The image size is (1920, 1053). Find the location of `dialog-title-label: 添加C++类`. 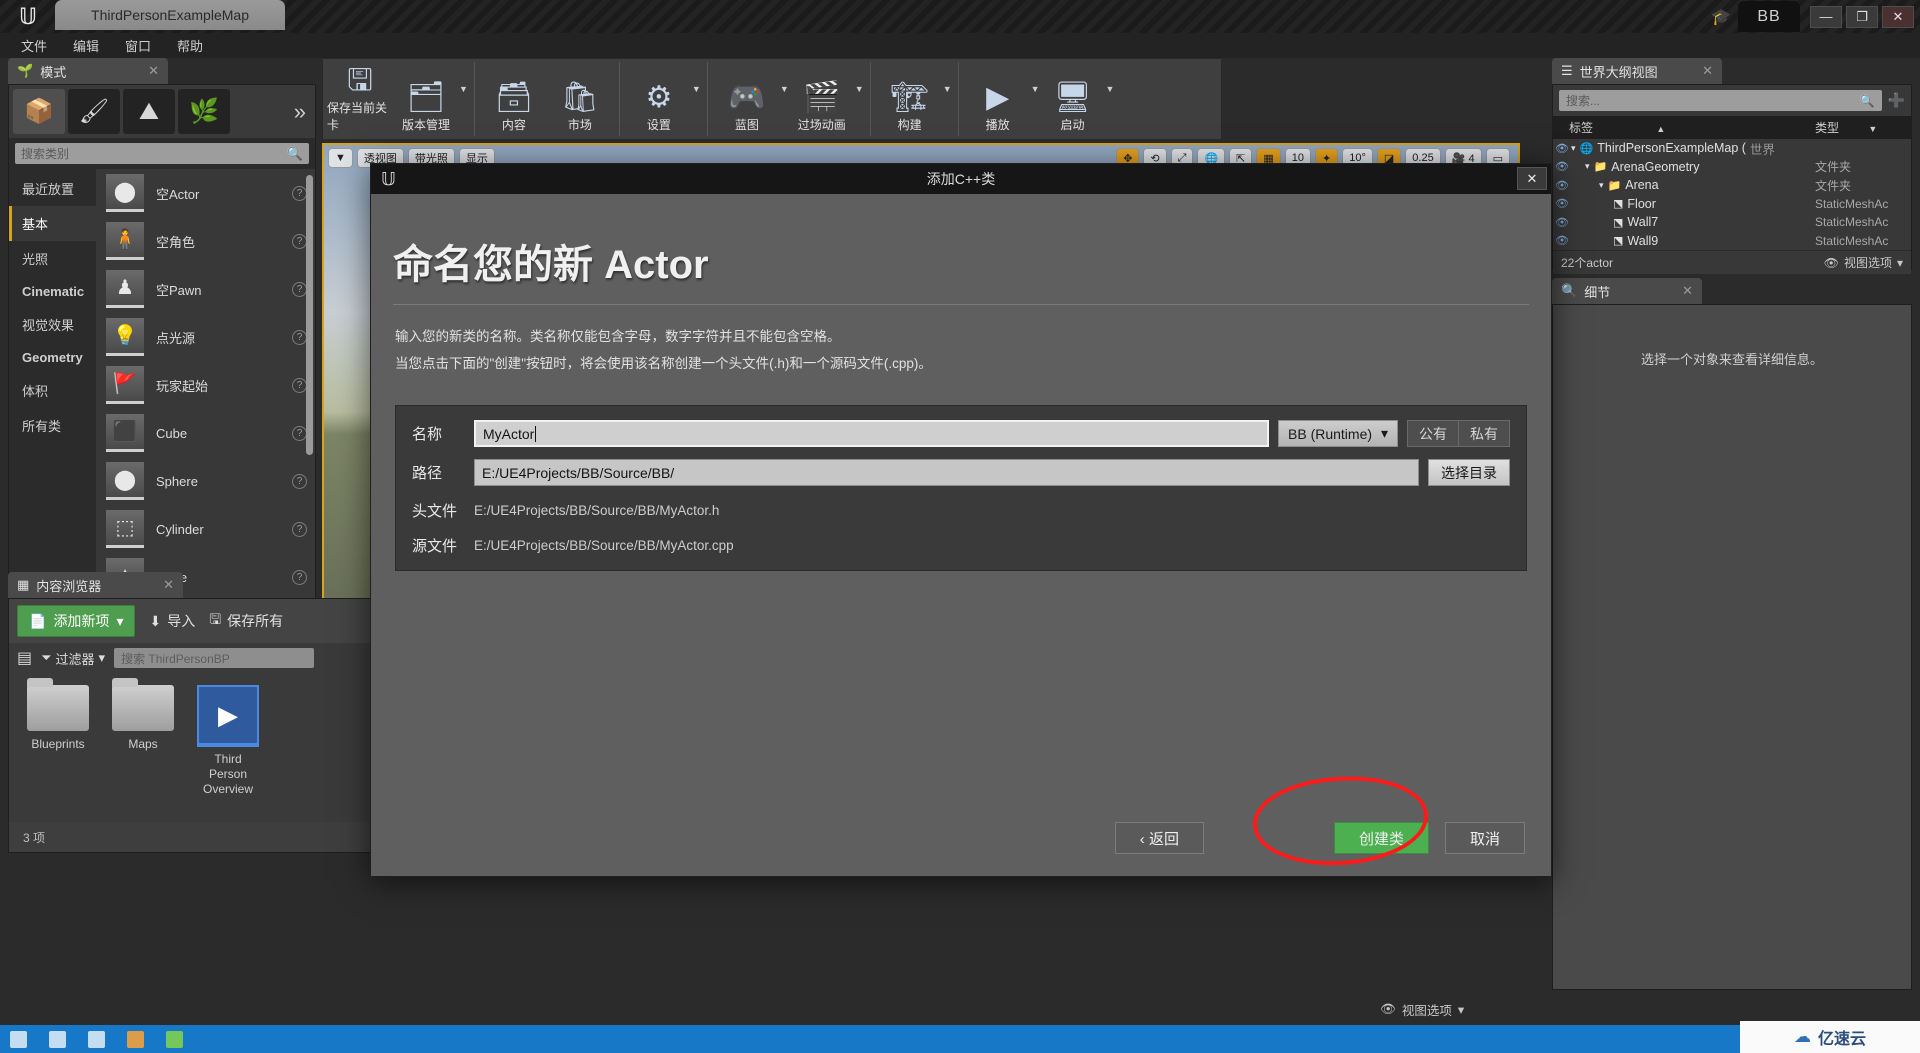

dialog-title-label: 添加C++类 is located at coordinates (961, 179).